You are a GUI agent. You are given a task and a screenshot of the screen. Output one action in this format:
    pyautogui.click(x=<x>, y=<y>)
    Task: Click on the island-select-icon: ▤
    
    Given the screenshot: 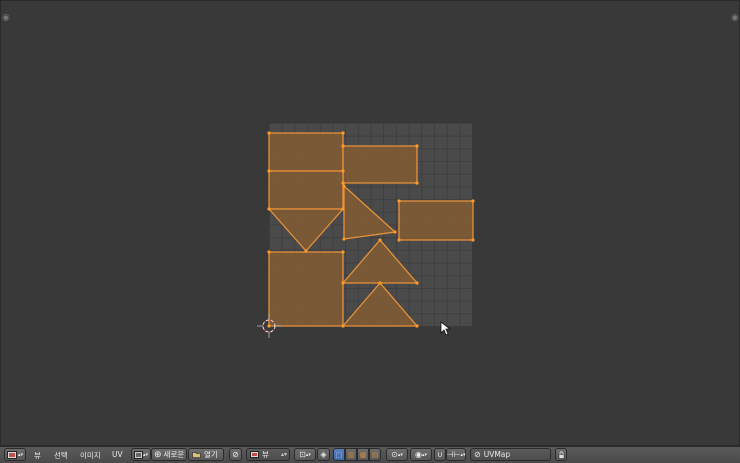 What is the action you would take?
    pyautogui.click(x=375, y=454)
    